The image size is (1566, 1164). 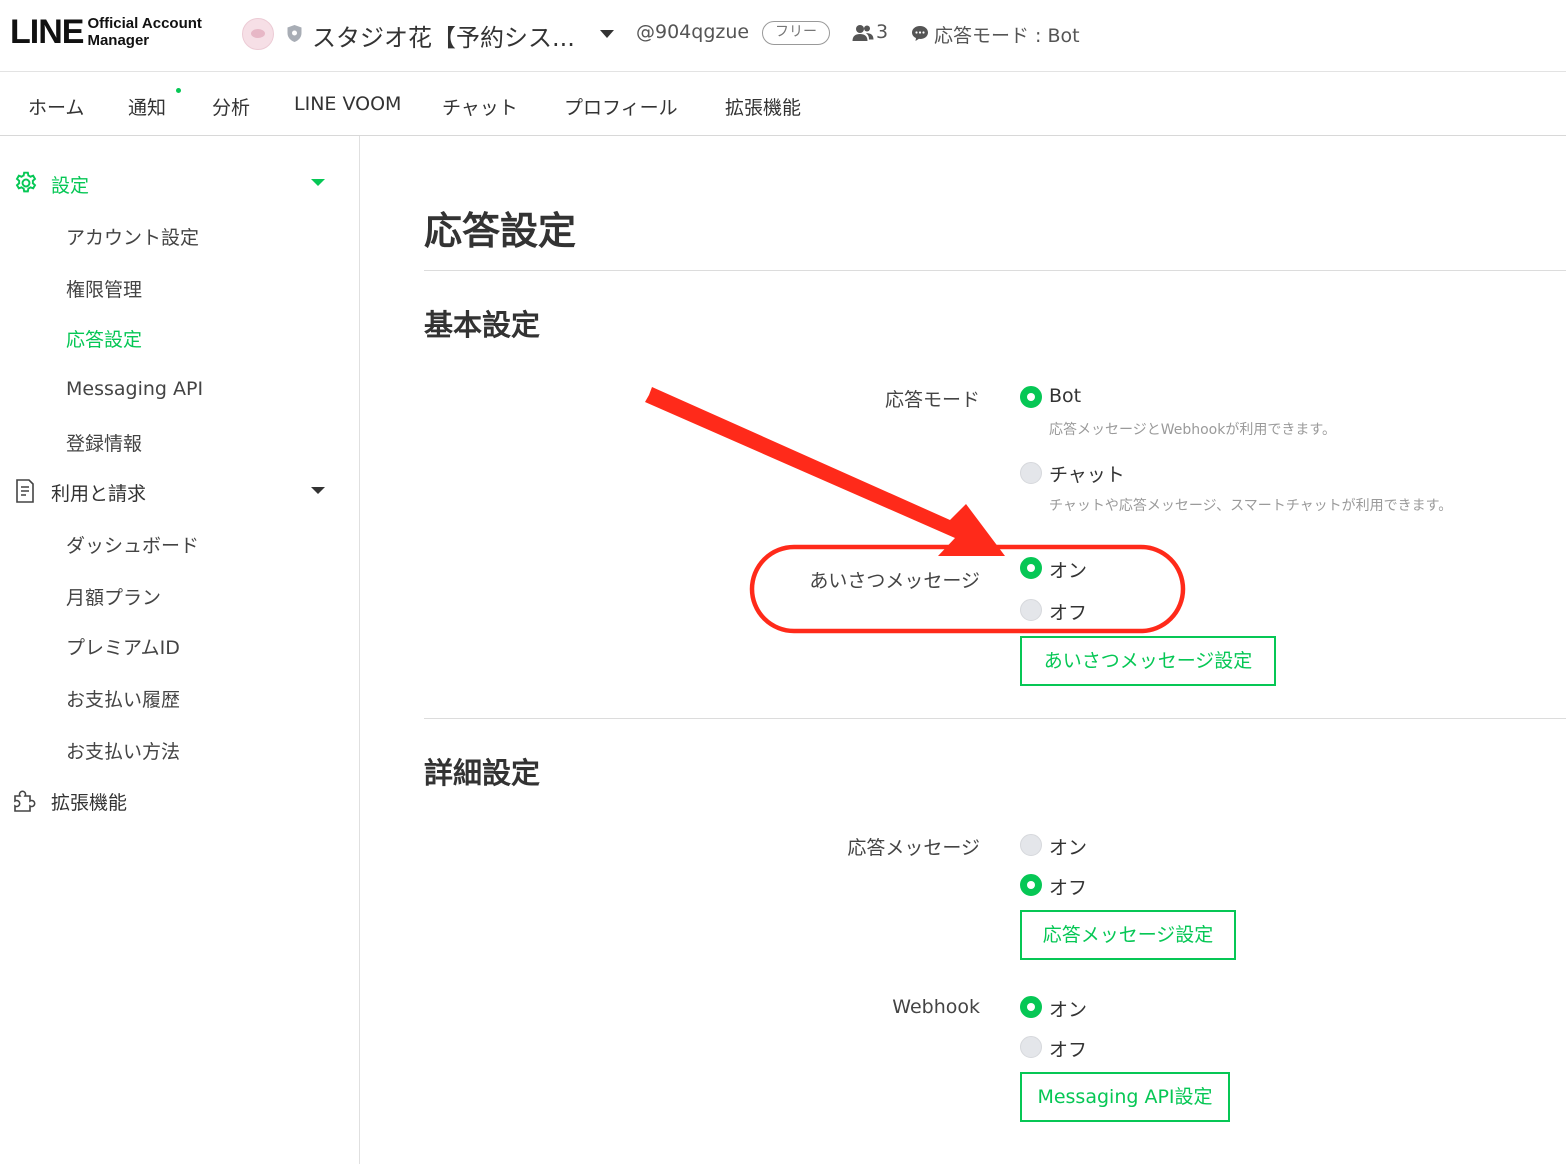 I want to click on main-nav: ホーム 通知 分析 LINE VOOM チャット プロフィール 拡張機能, so click(x=783, y=104).